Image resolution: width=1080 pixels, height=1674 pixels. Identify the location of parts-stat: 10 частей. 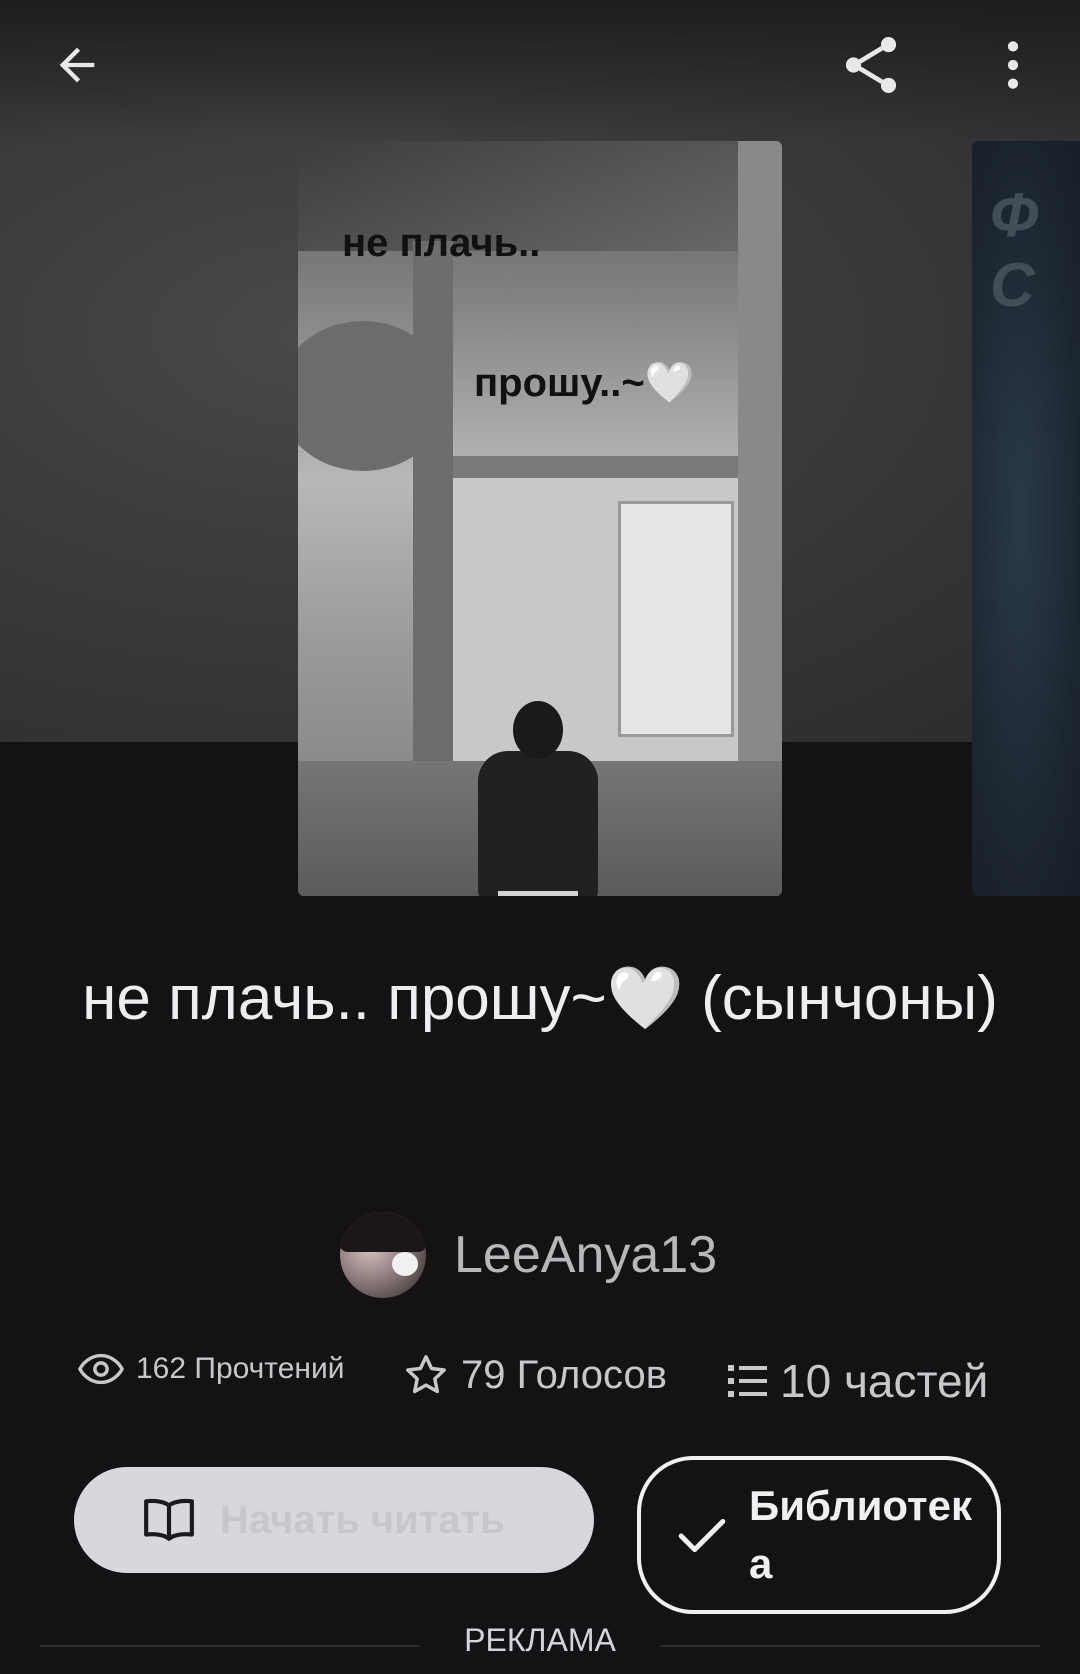
(858, 1381).